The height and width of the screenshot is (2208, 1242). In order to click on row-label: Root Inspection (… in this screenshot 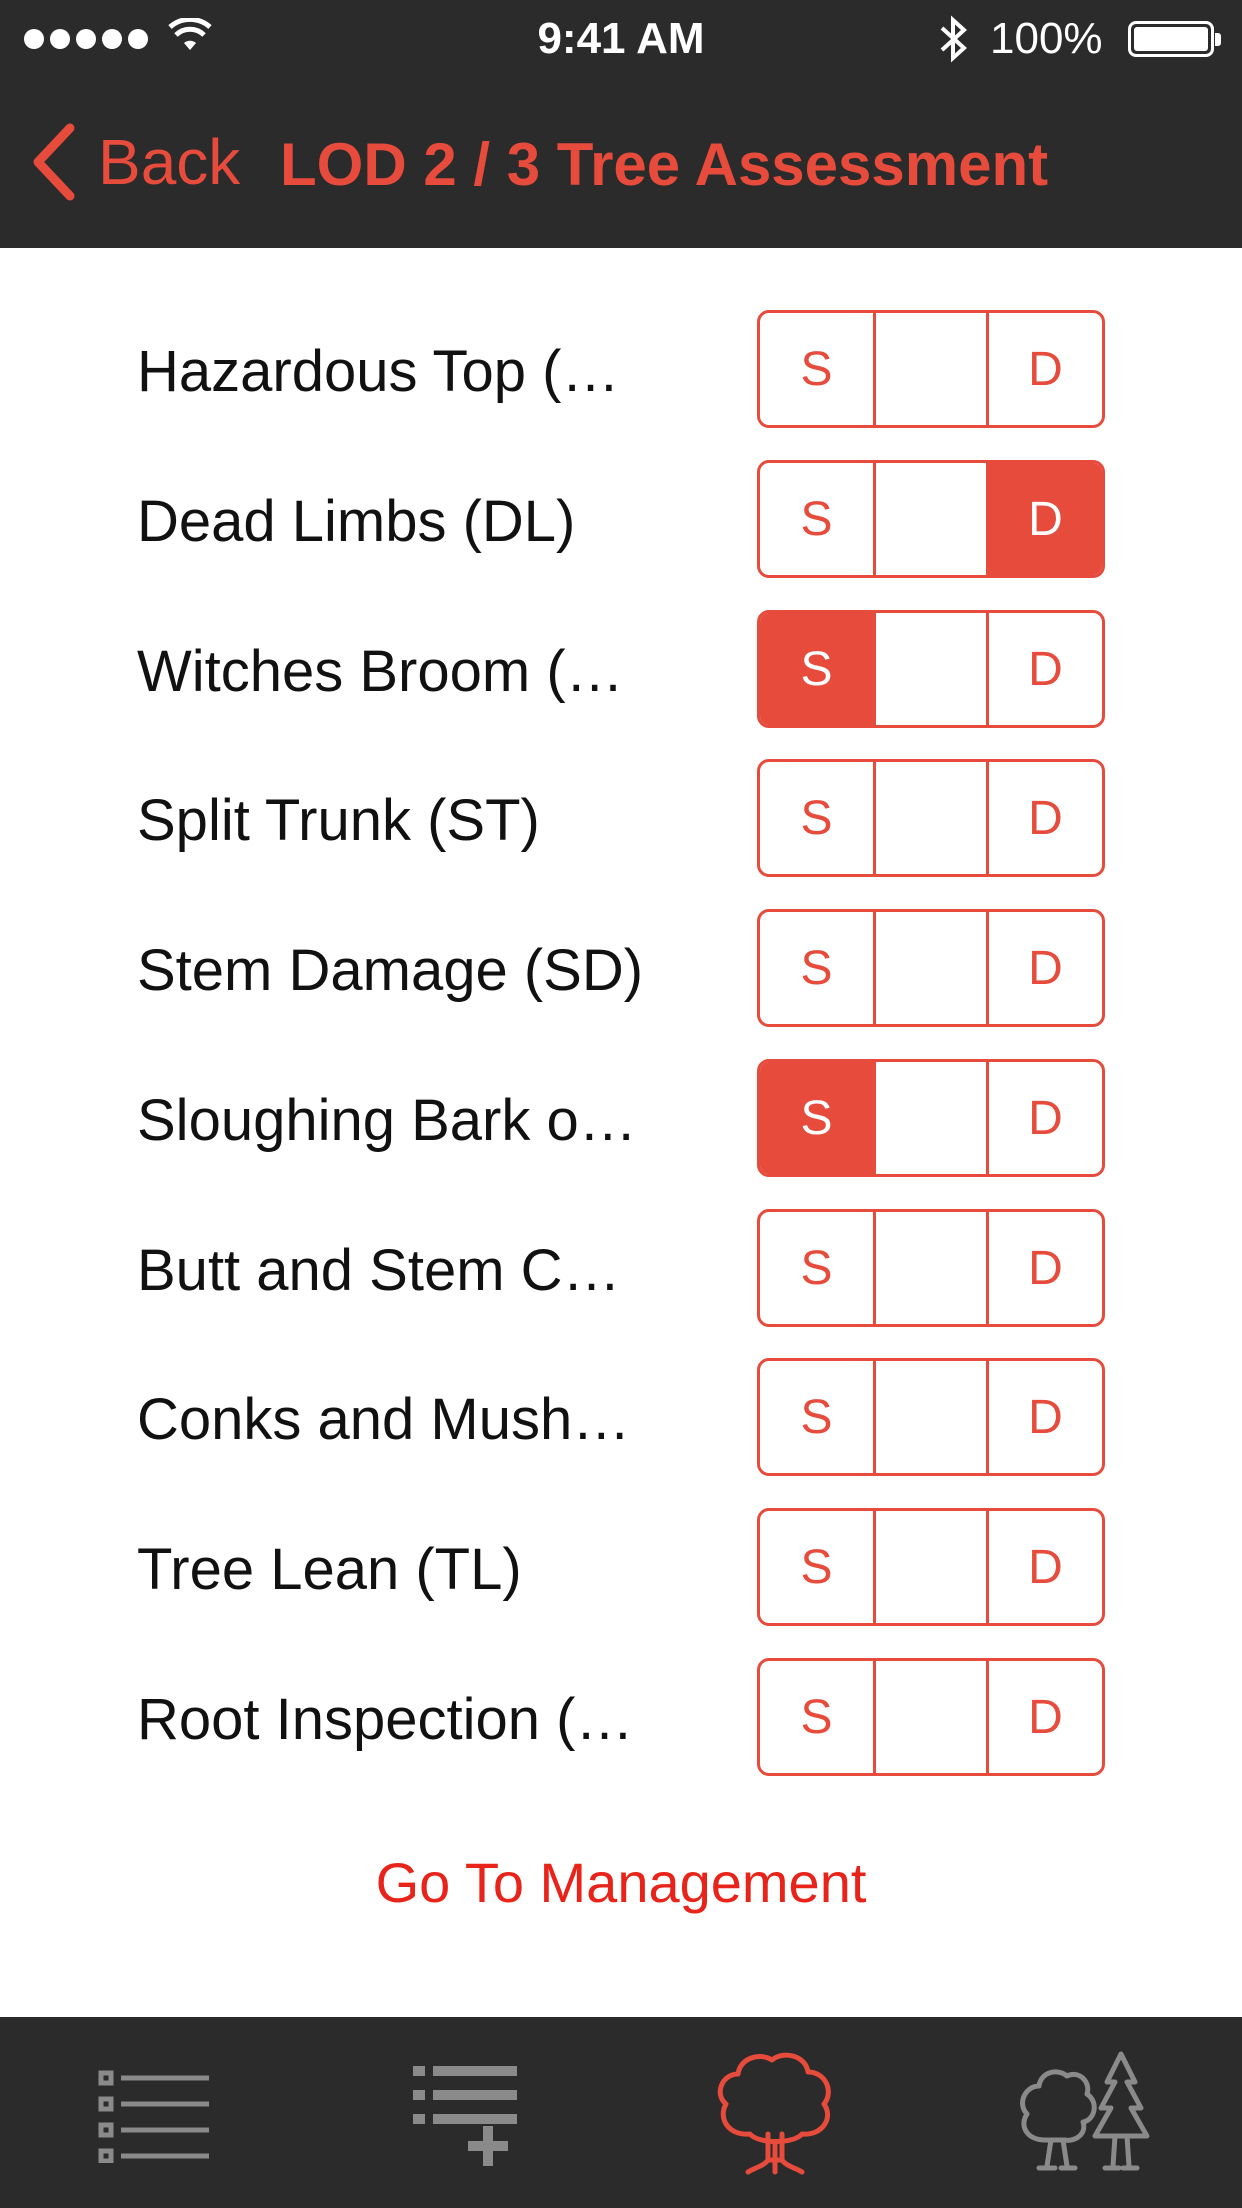, I will do `click(385, 1719)`.